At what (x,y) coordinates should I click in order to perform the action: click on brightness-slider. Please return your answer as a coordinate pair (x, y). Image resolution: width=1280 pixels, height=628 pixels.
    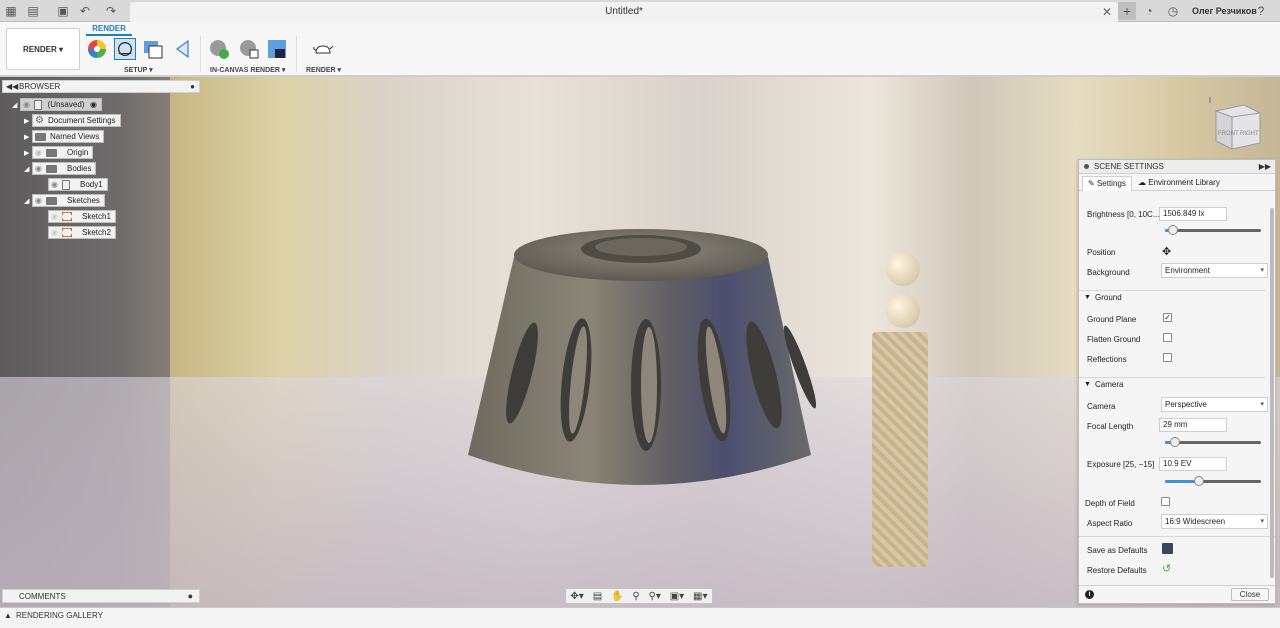
    Looking at the image, I should click on (1213, 230).